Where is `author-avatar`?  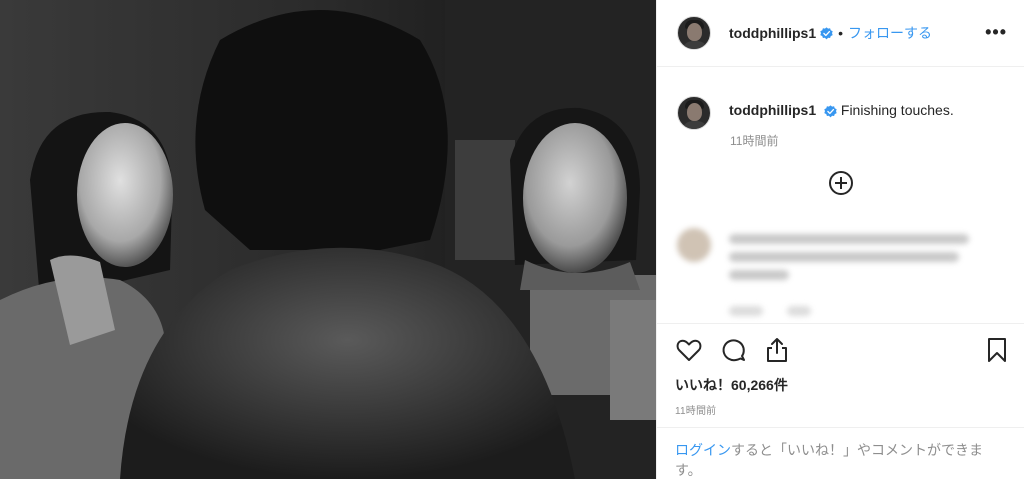
author-avatar is located at coordinates (694, 33).